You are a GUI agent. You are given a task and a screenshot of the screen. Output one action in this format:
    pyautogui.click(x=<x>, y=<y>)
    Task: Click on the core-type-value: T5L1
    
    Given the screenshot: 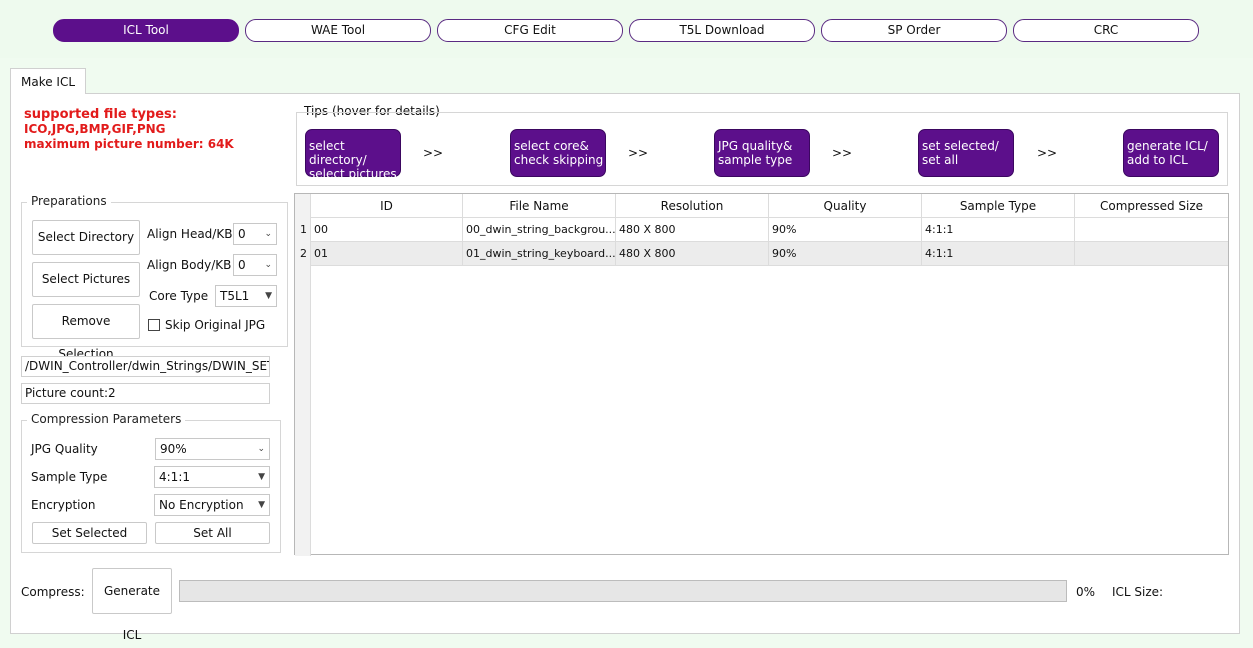 What is the action you would take?
    pyautogui.click(x=235, y=296)
    